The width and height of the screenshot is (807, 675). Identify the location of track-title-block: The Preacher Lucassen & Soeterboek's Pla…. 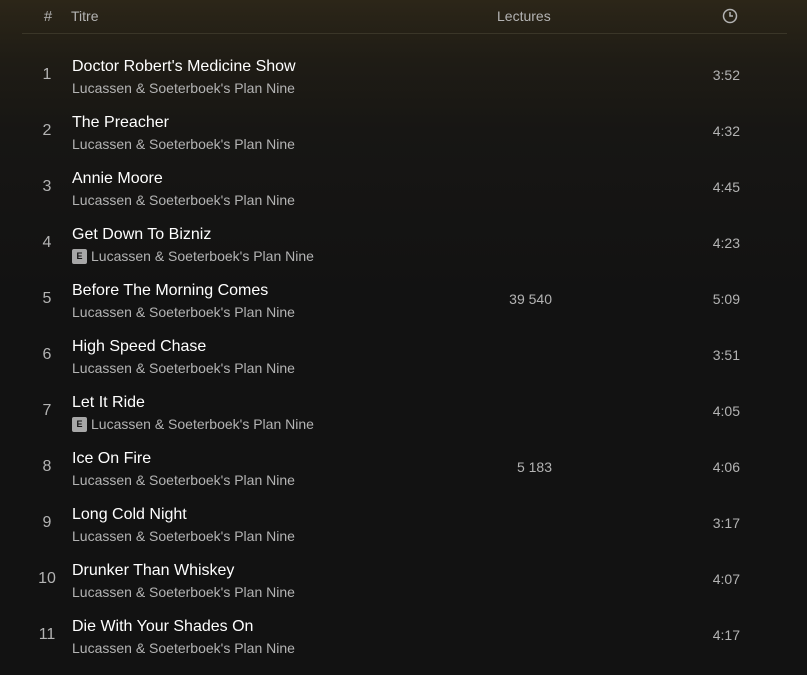
(272, 133).